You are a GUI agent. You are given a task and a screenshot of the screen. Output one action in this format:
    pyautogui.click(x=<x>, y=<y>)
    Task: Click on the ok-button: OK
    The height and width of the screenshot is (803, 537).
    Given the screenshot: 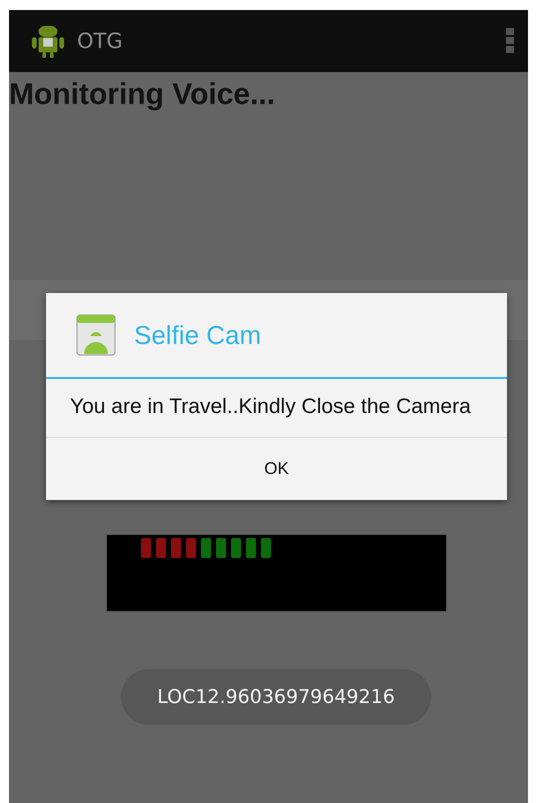 What is the action you would take?
    pyautogui.click(x=276, y=469)
    